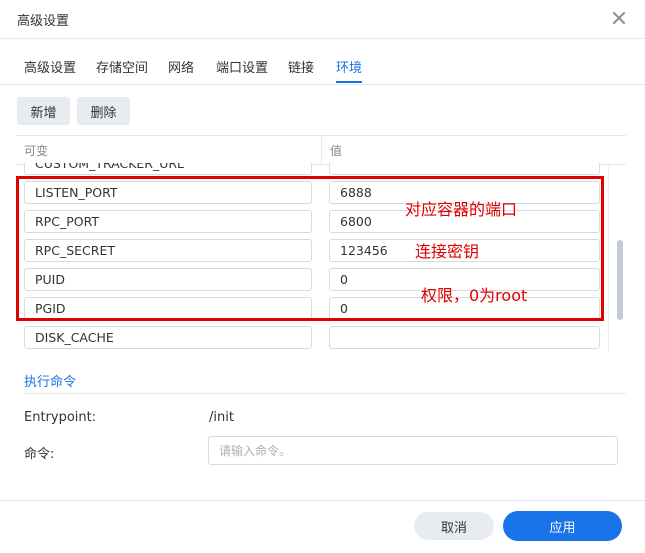 The height and width of the screenshot is (553, 645). Describe the element at coordinates (50, 380) in the screenshot. I see `exec-command-section-title: 执行命令` at that location.